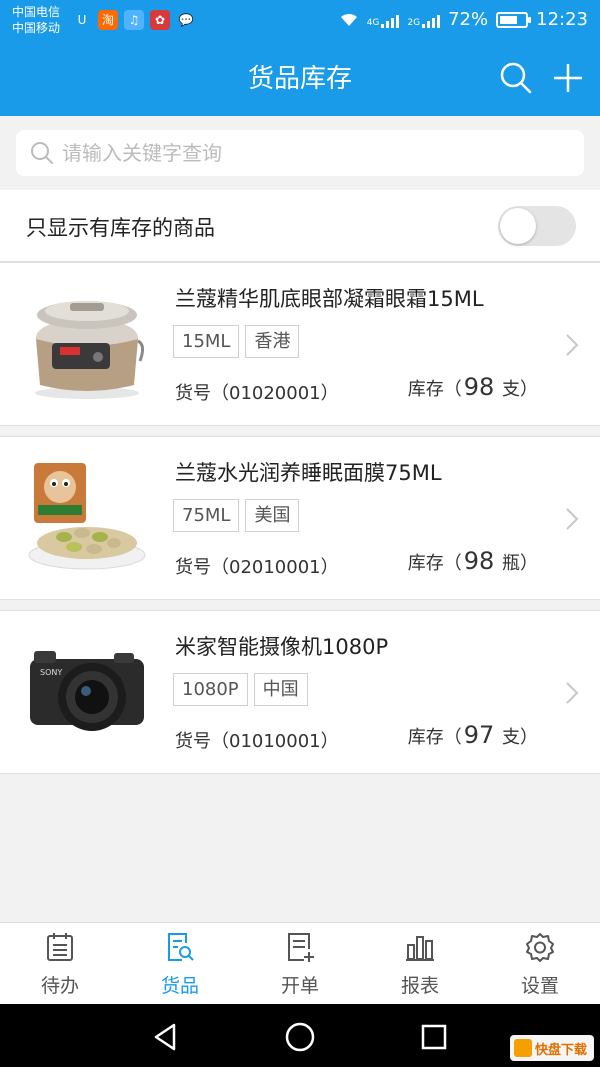 The height and width of the screenshot is (1067, 600). Describe the element at coordinates (272, 341) in the screenshot. I see `product-origin-tag: 香港` at that location.